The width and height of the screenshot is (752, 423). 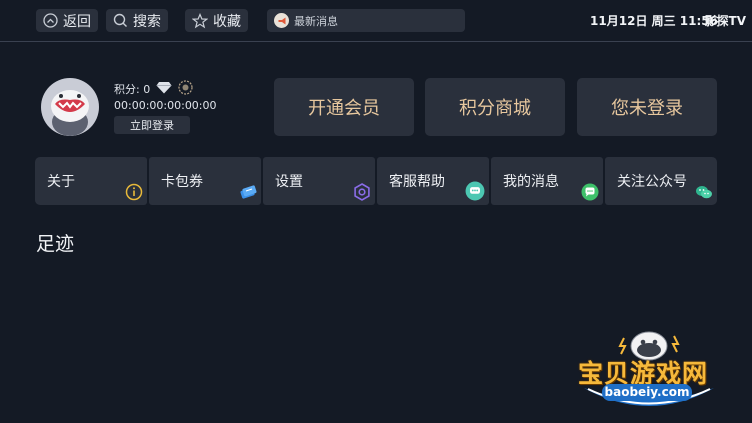 What do you see at coordinates (227, 21) in the screenshot?
I see `favorites-label: 收藏` at bounding box center [227, 21].